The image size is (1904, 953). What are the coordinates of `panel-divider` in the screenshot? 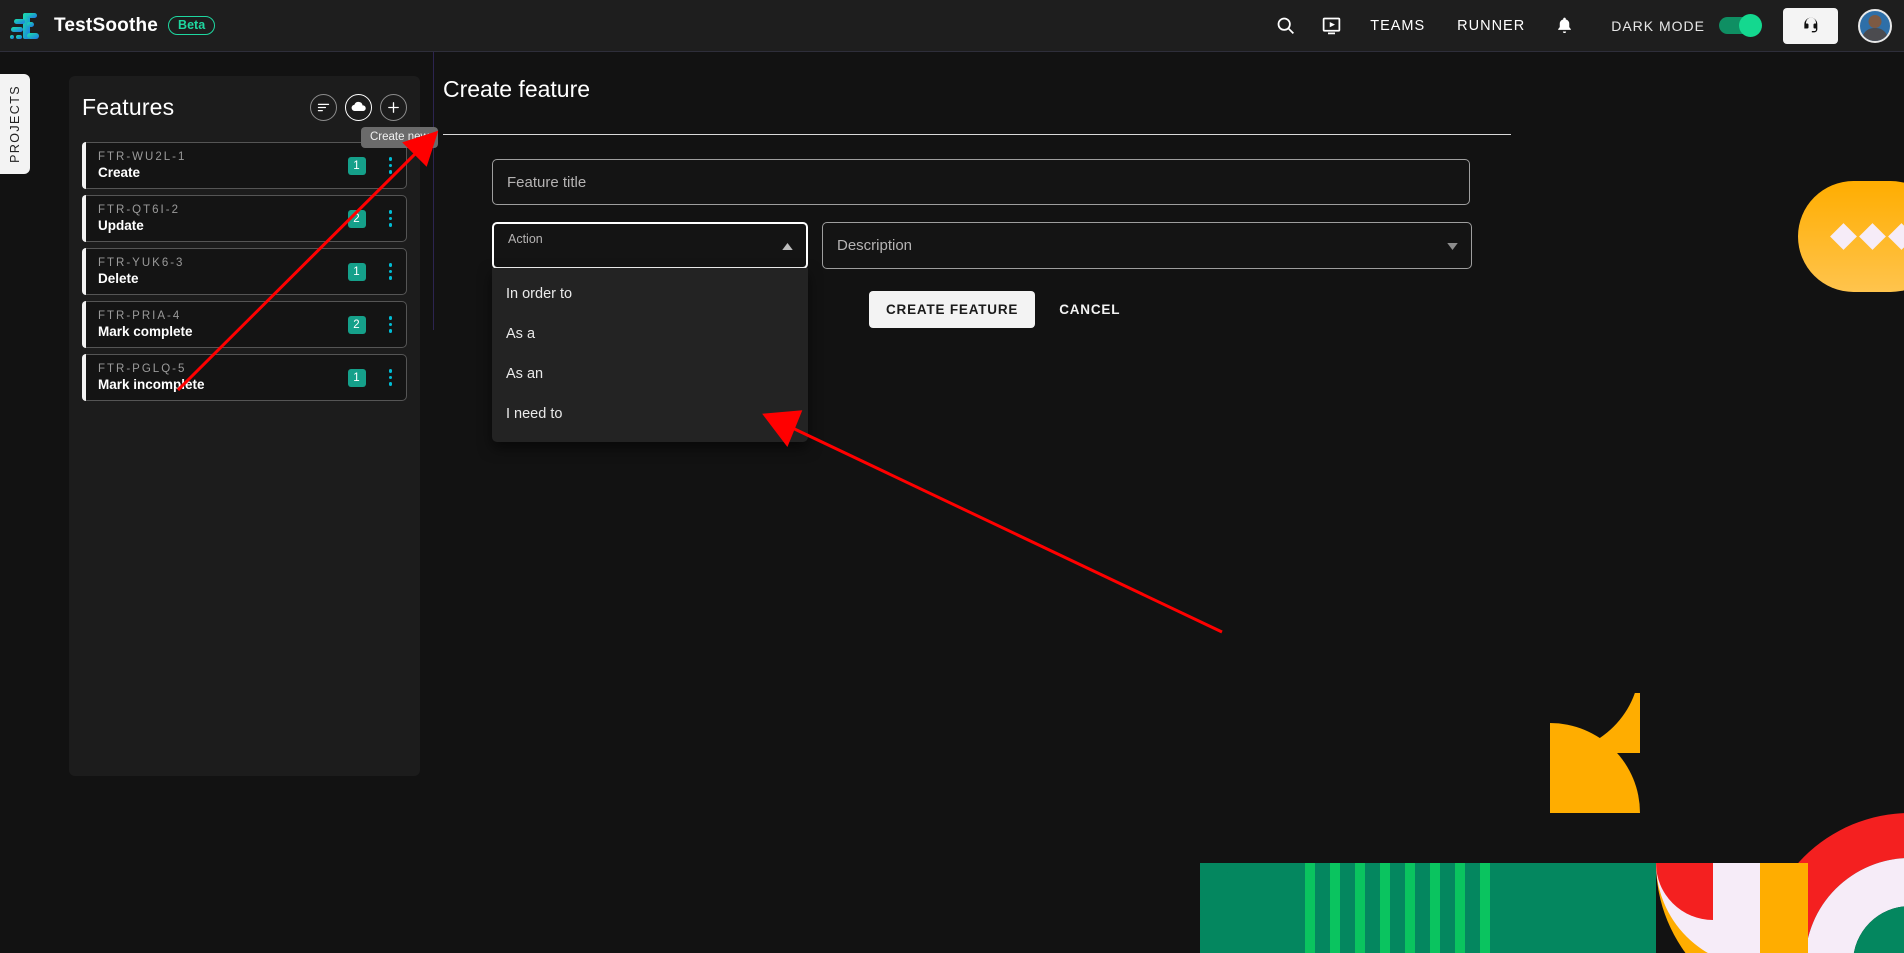 It's located at (433, 191).